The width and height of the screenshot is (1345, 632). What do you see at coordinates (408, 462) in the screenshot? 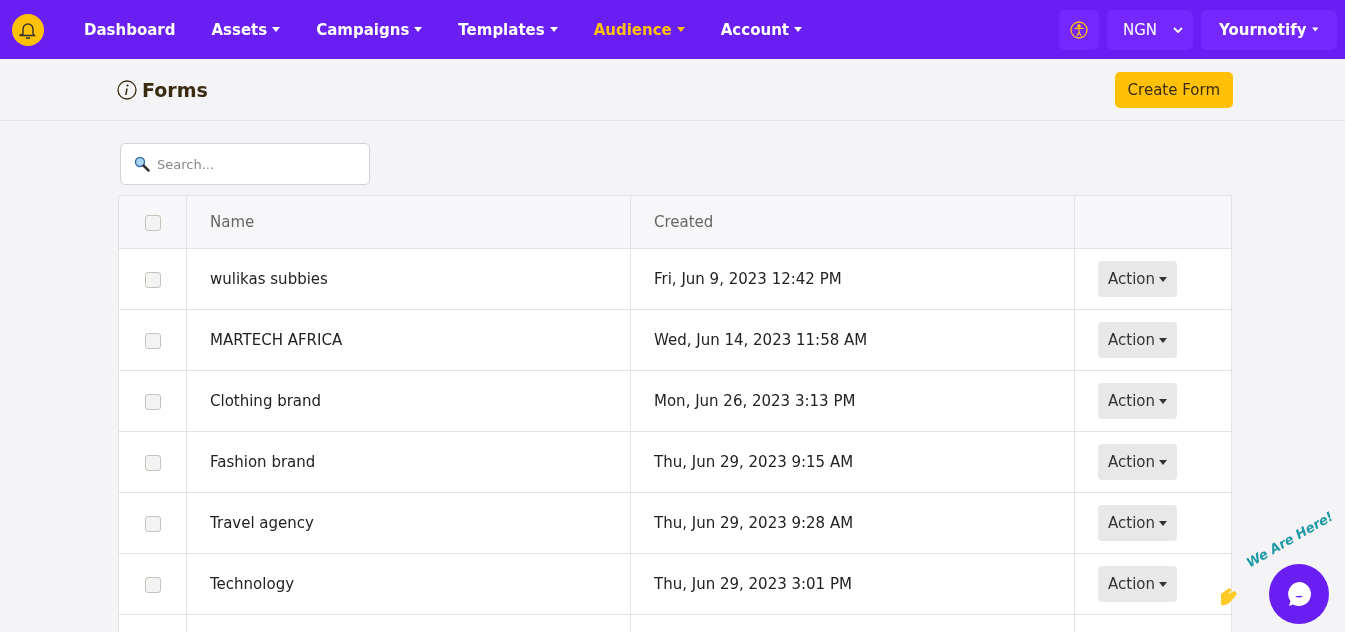
I see `form-name-cell: Fashion brand` at bounding box center [408, 462].